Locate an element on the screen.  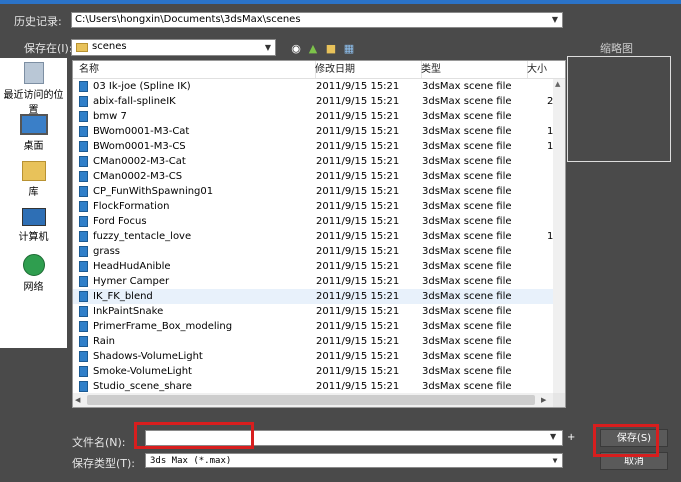
scroll-corner is located at coordinates (559, 400).